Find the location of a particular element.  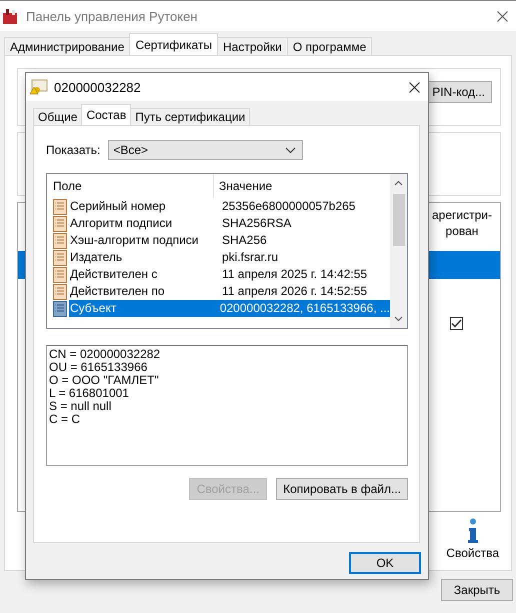

field-name: Хэш-алгоритм подписи is located at coordinates (143, 240).